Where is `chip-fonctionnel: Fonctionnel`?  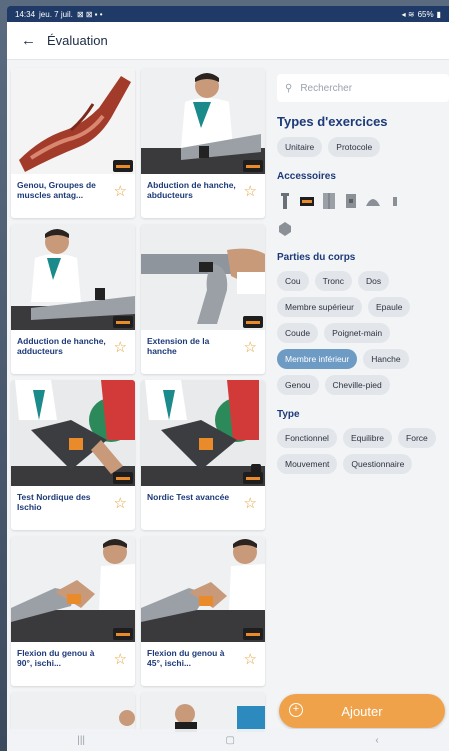 chip-fonctionnel: Fonctionnel is located at coordinates (307, 438).